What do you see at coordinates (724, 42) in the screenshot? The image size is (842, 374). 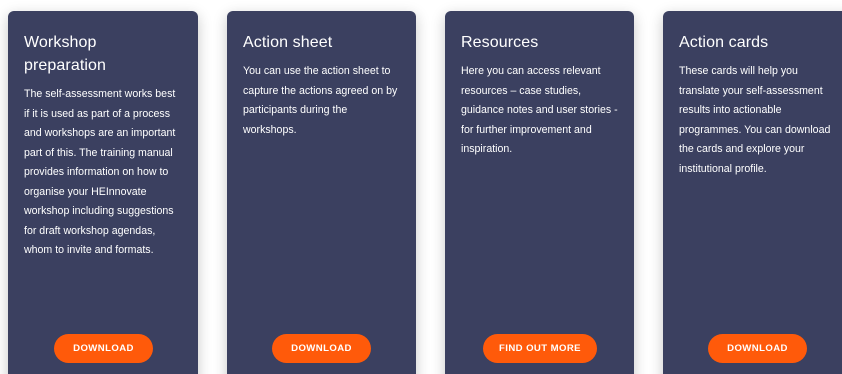 I see `card-title: Action cards` at bounding box center [724, 42].